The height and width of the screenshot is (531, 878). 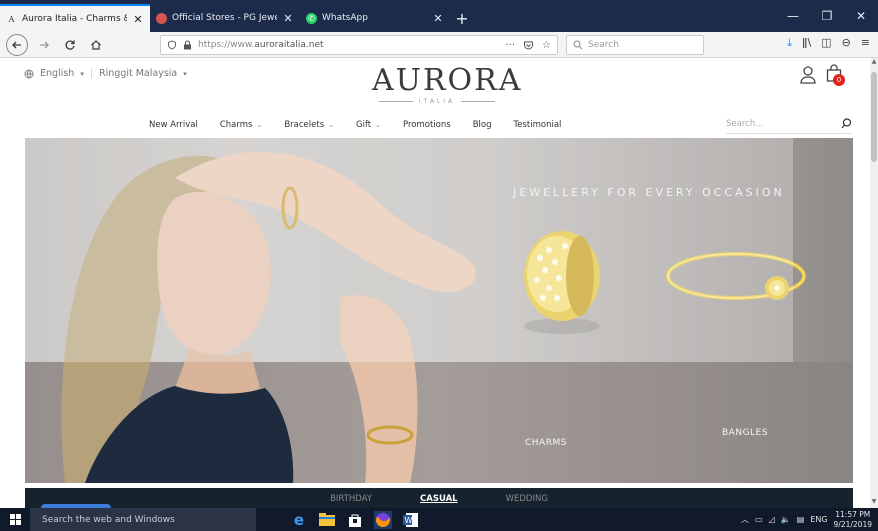 I want to click on menu-item-label: Blog, so click(x=482, y=125).